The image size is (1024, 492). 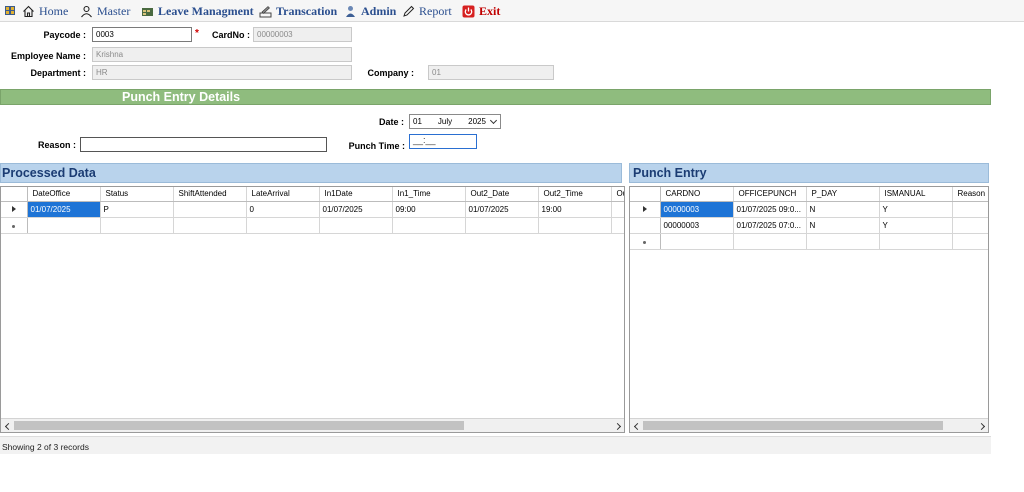 What do you see at coordinates (645, 194) in the screenshot?
I see `row-header-corner` at bounding box center [645, 194].